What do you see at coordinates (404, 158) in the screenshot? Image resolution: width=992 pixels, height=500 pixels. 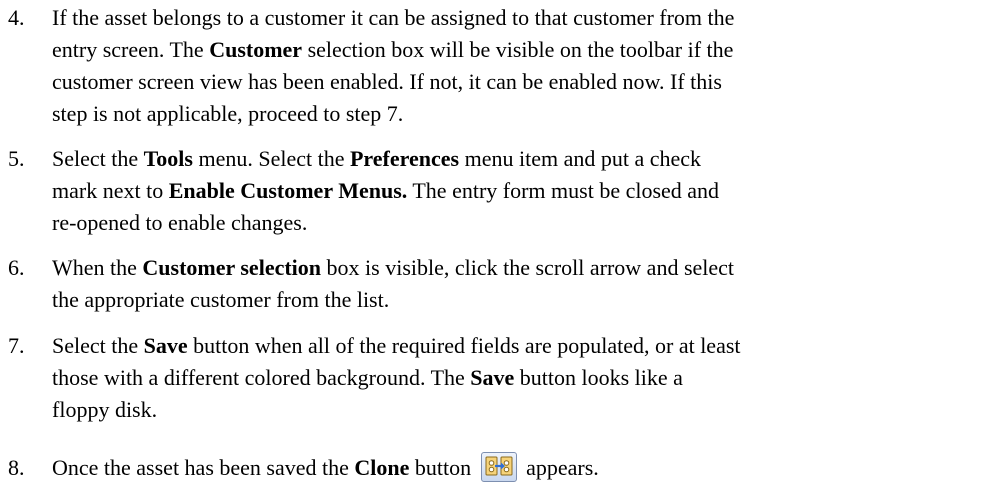 I see `bold-term: Preferences` at bounding box center [404, 158].